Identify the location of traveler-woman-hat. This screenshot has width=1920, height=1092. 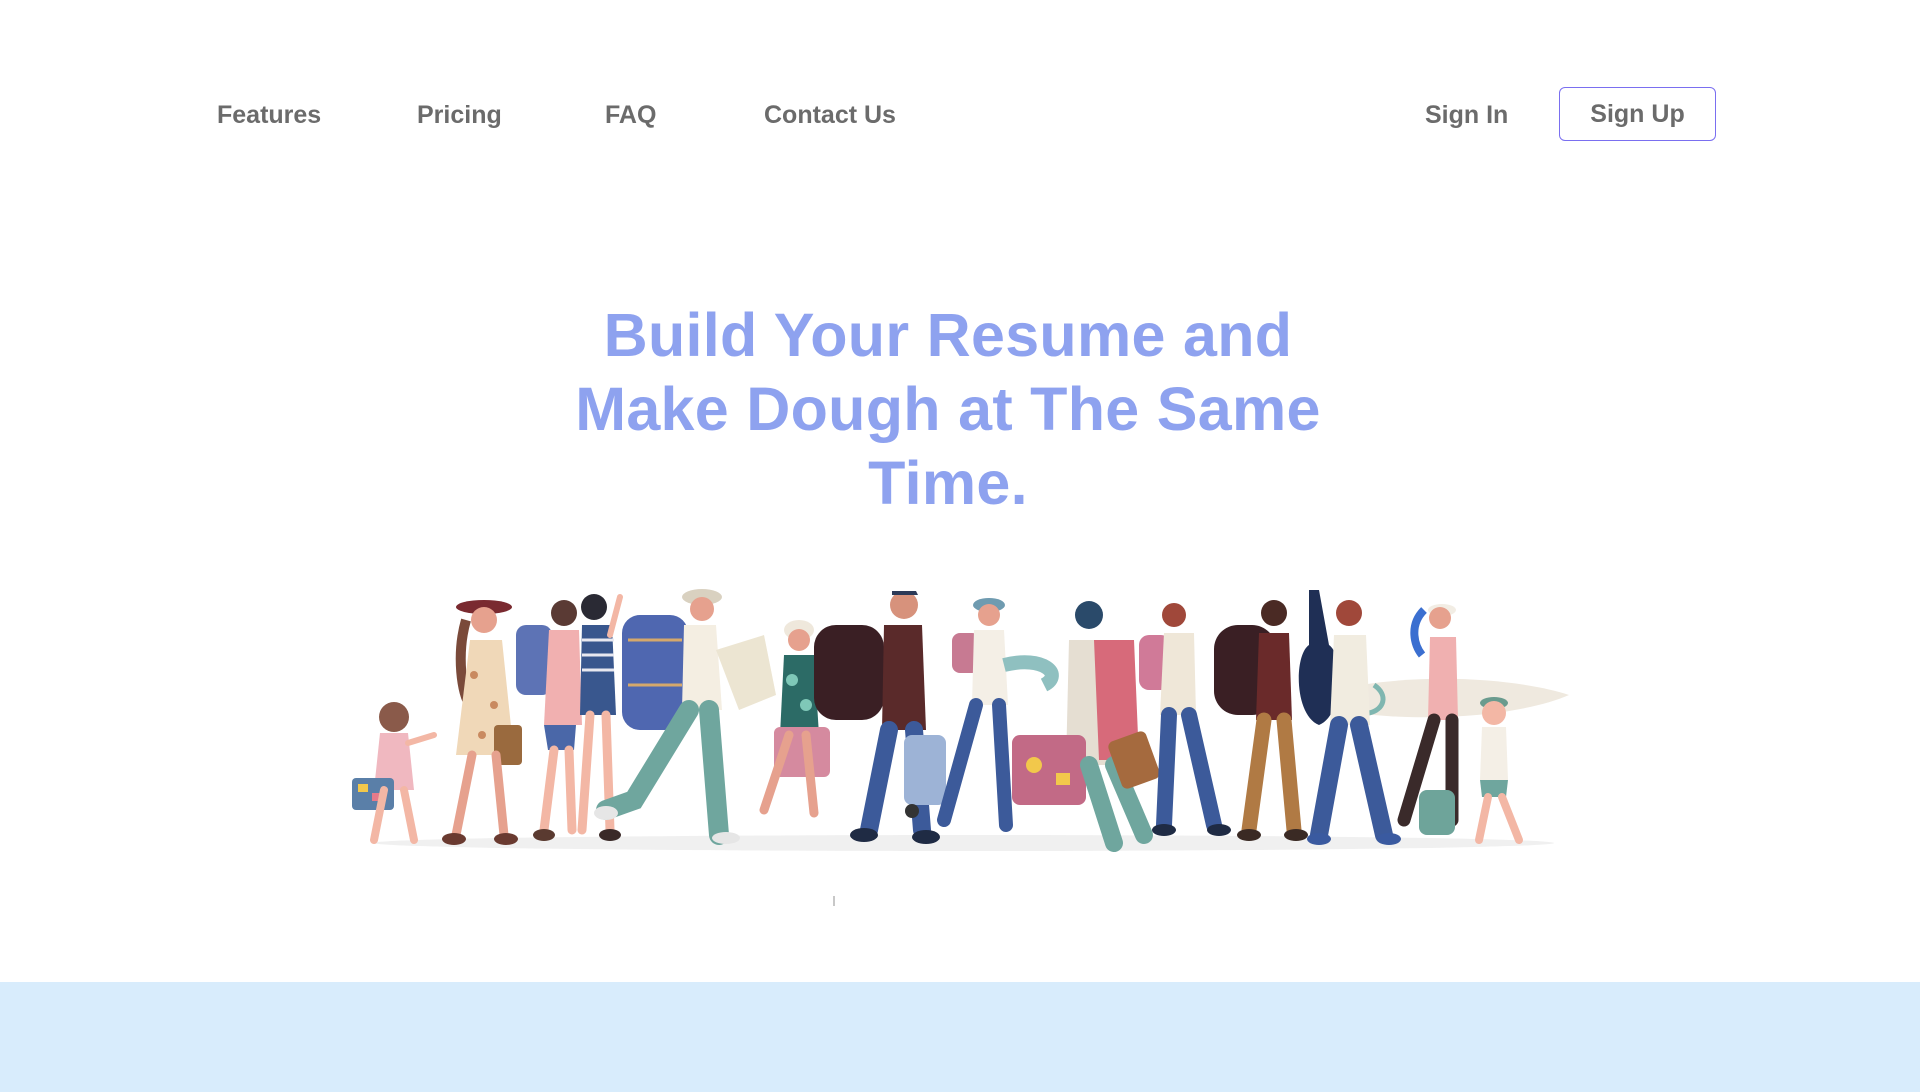
(482, 722).